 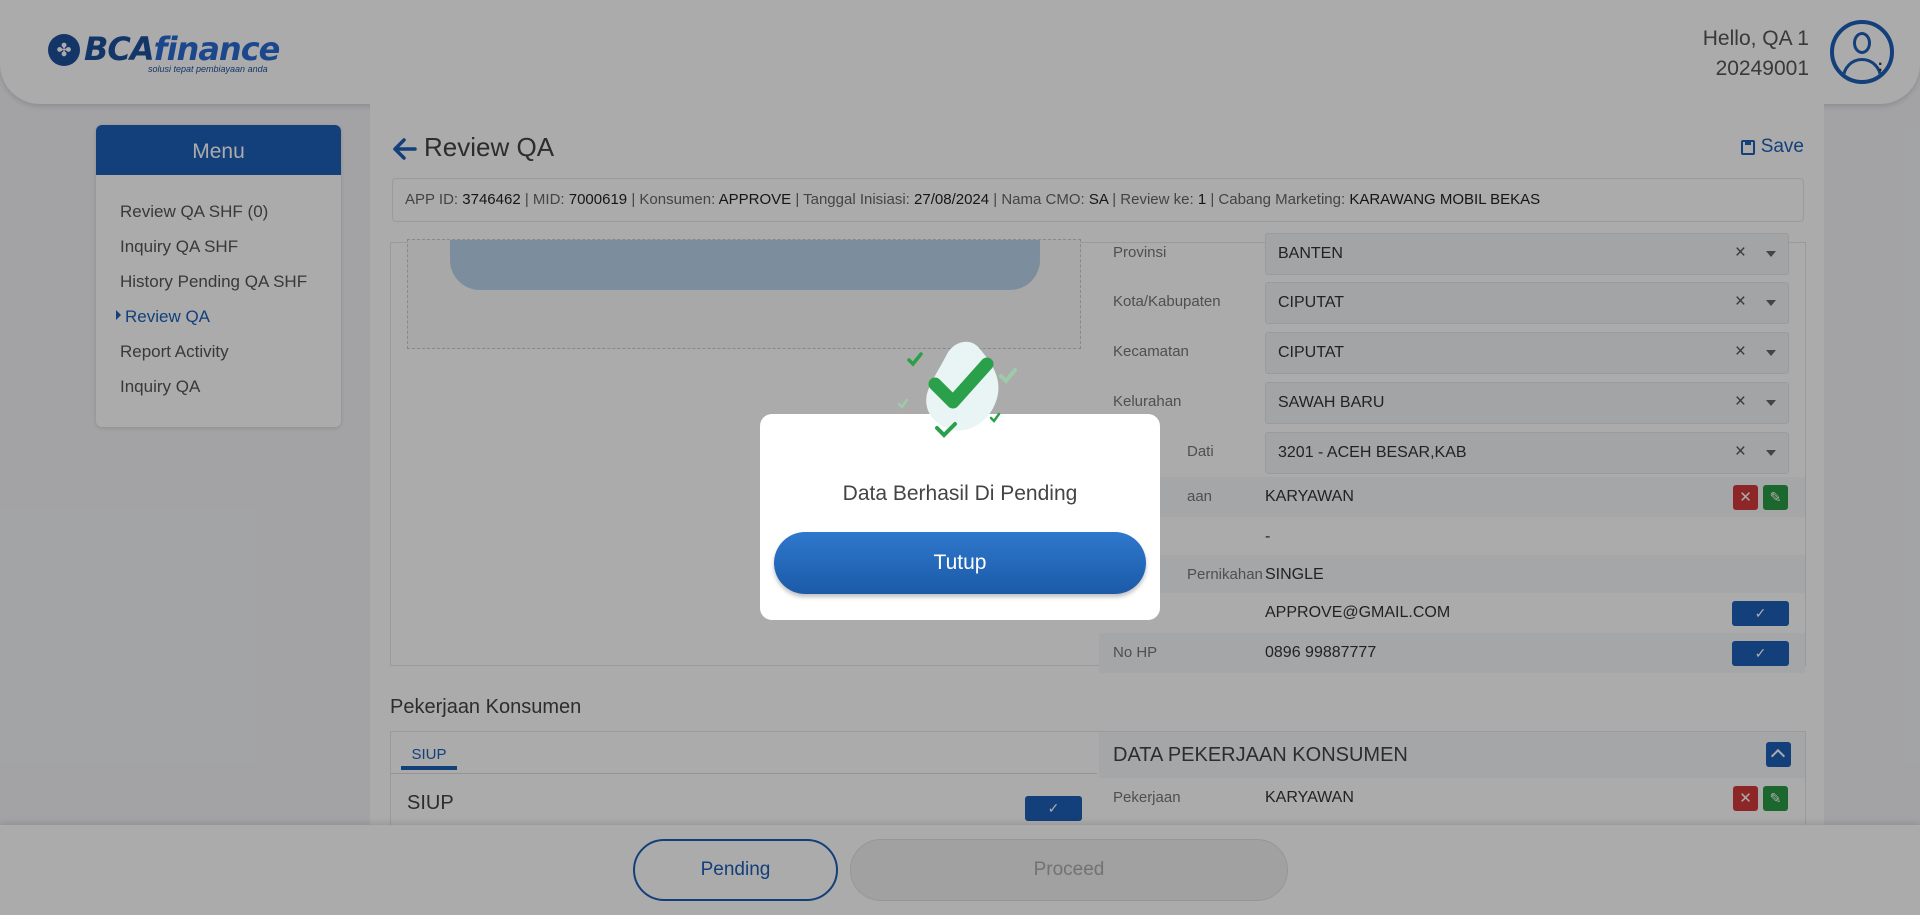 I want to click on success-check-icon, so click(x=957, y=389).